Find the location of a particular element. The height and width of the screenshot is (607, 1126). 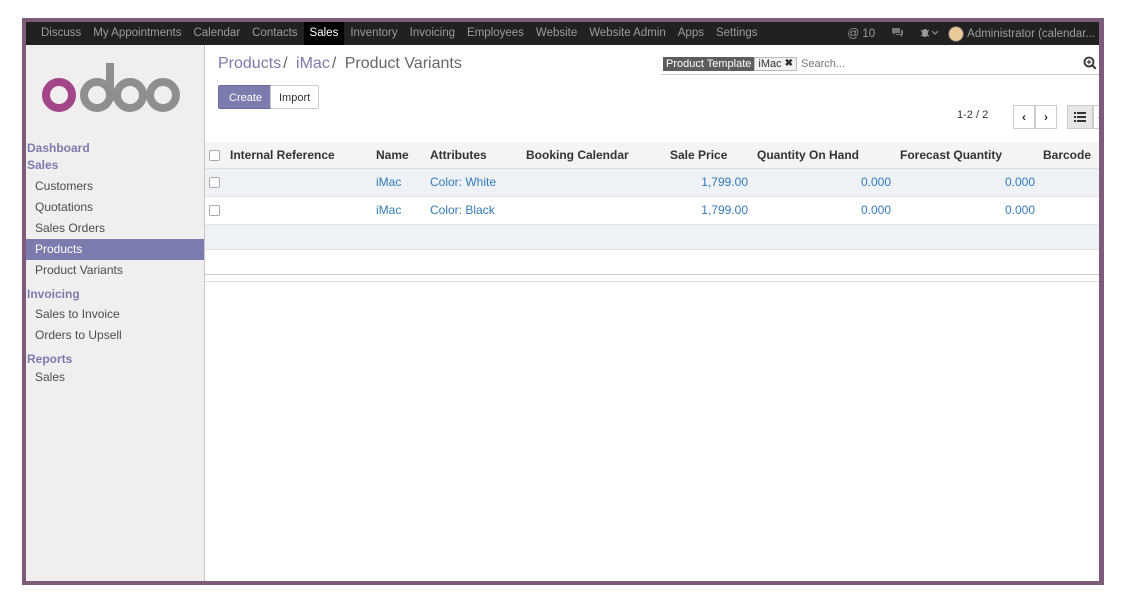

sidebar-item-sales-to-invoice: Sales to Invoice is located at coordinates (115, 314).